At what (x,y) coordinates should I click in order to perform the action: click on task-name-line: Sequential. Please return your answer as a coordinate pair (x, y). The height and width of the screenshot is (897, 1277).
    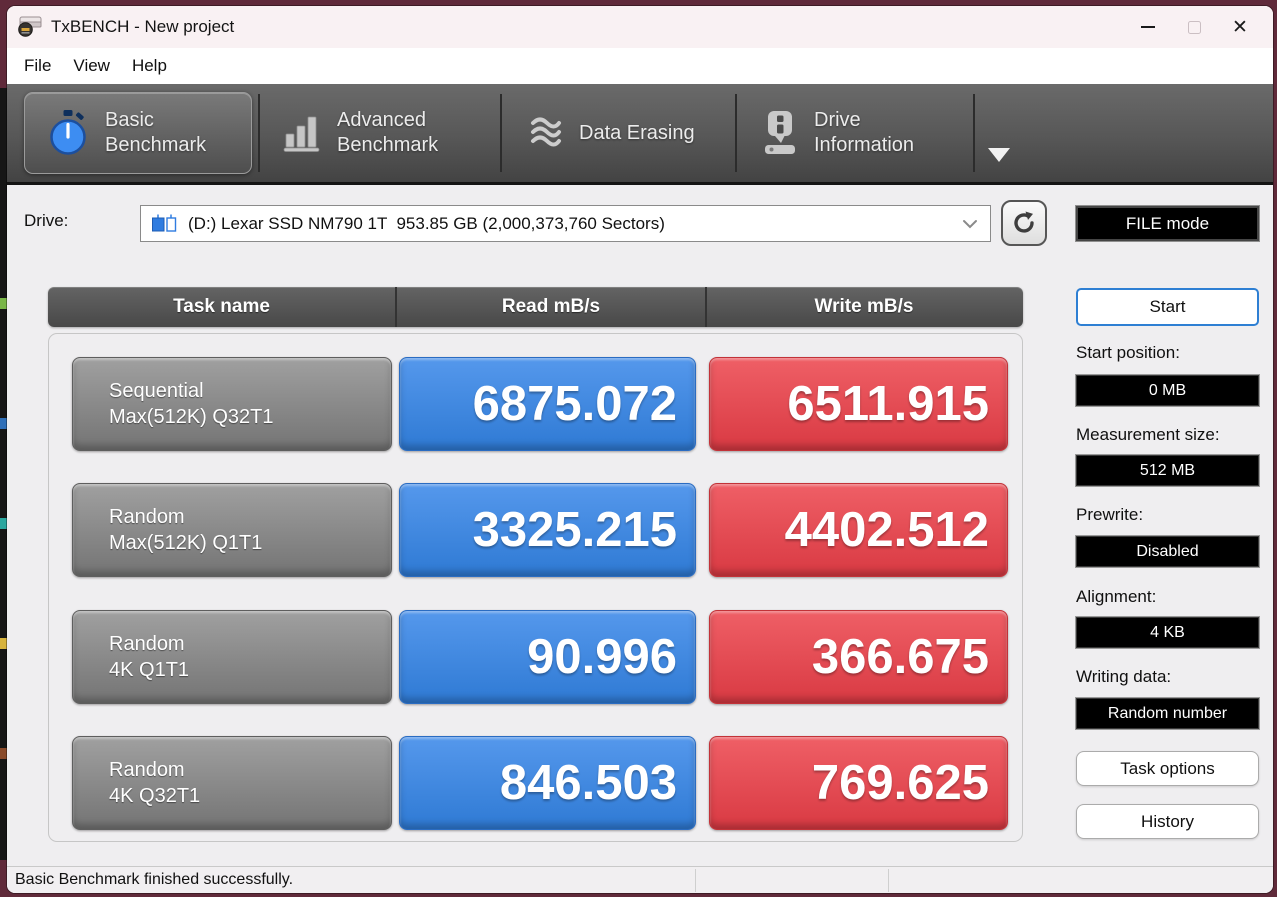
    Looking at the image, I should click on (156, 391).